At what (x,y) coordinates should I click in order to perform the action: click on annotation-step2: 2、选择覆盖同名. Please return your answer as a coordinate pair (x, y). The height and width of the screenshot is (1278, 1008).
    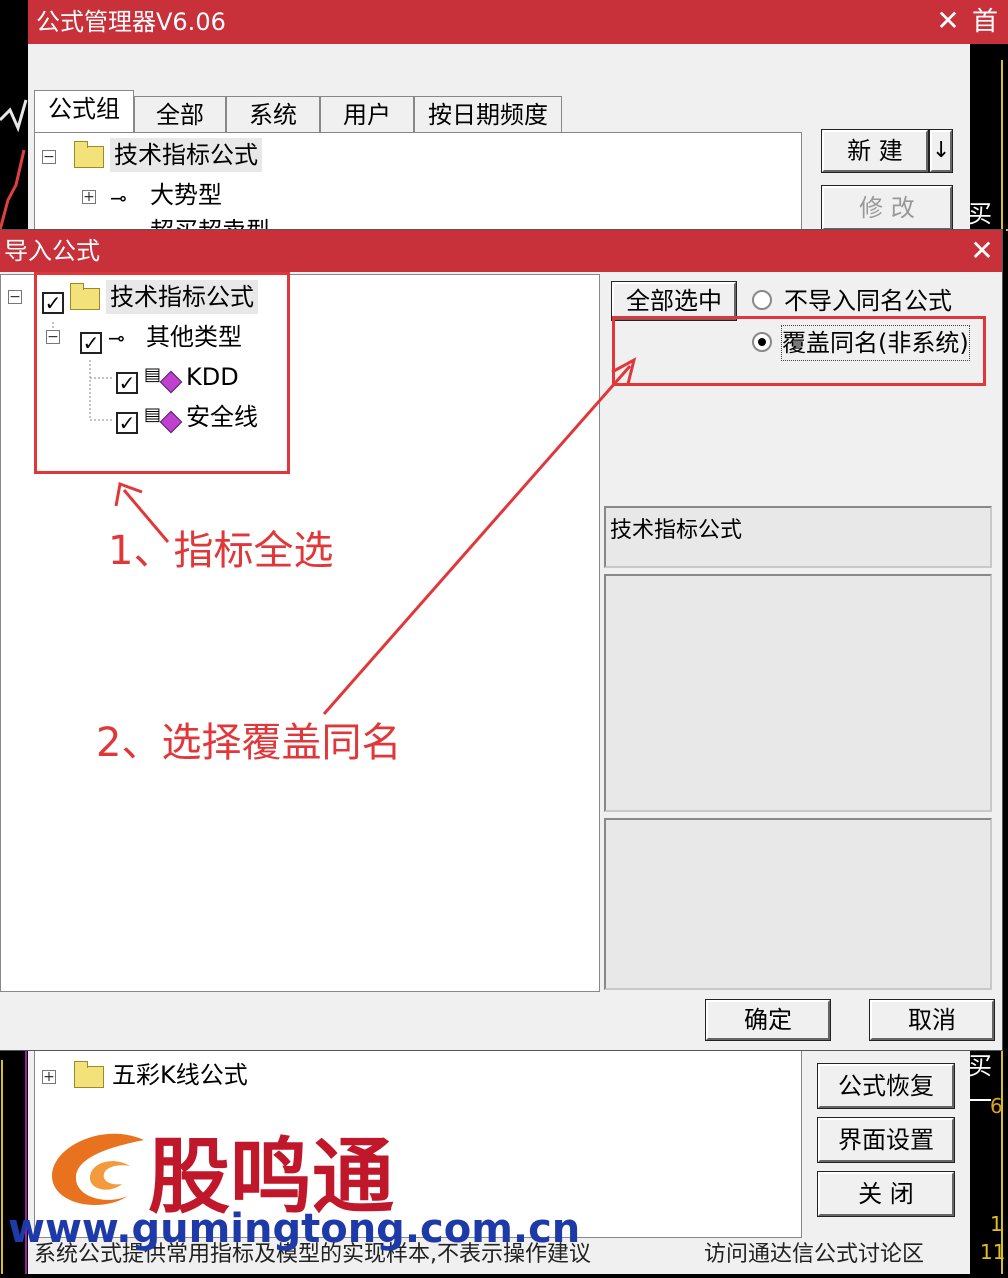
    Looking at the image, I should click on (249, 743).